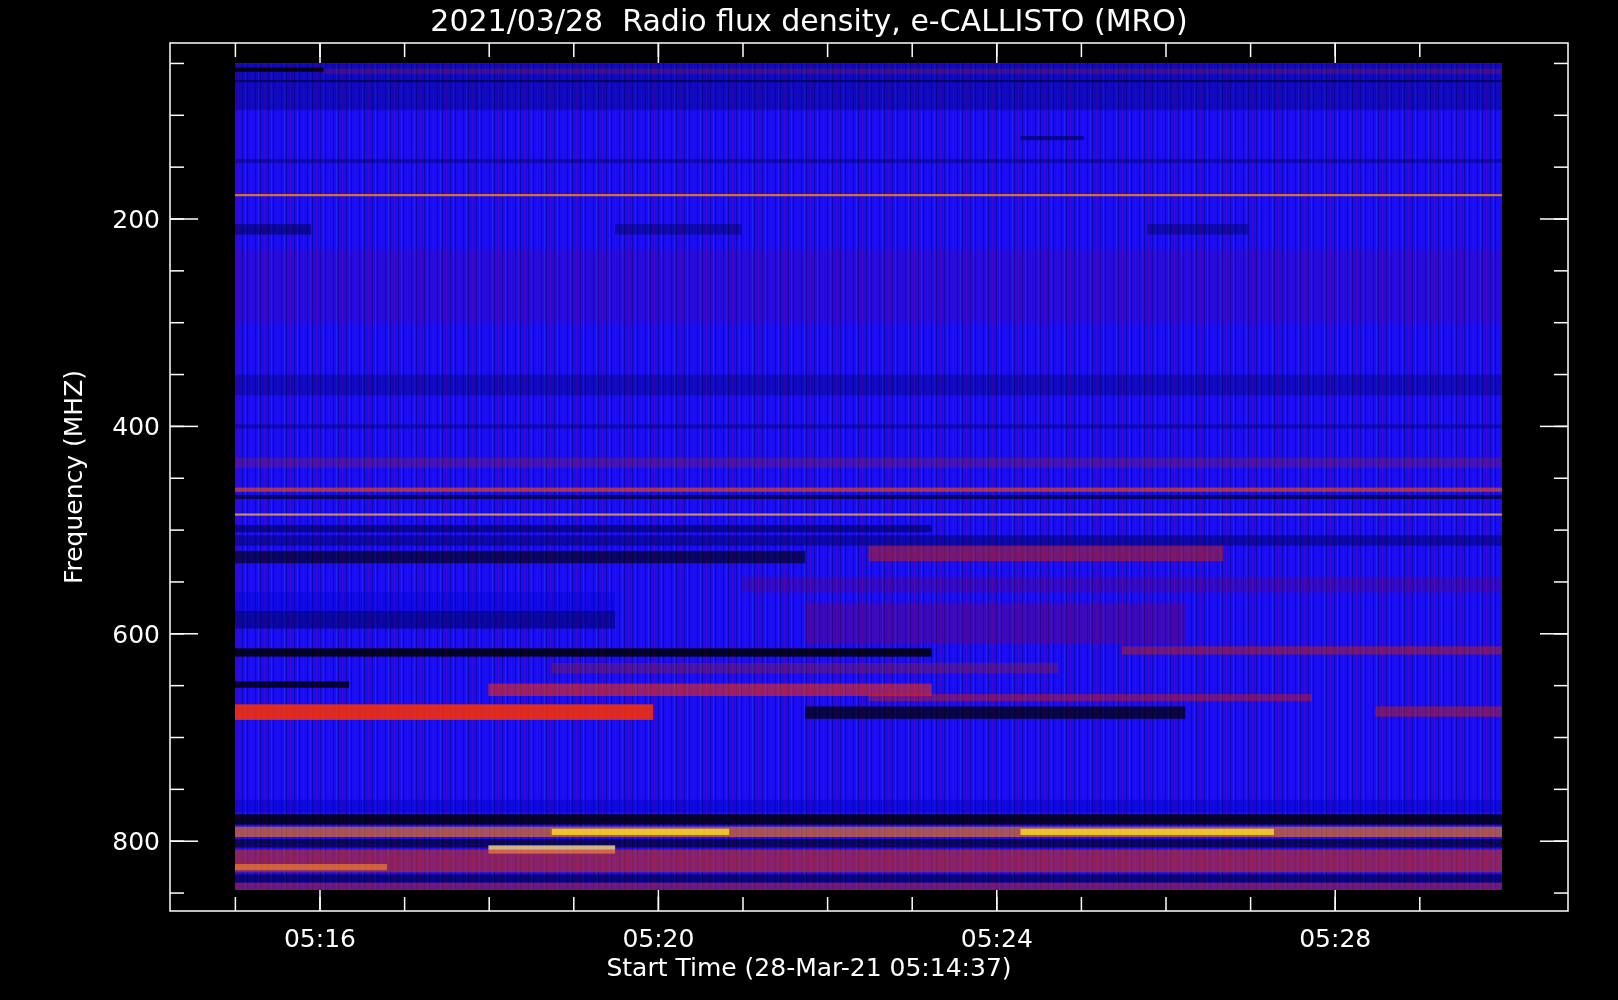 This screenshot has height=1000, width=1618. Describe the element at coordinates (136, 427) in the screenshot. I see `tick-label: 400` at that location.